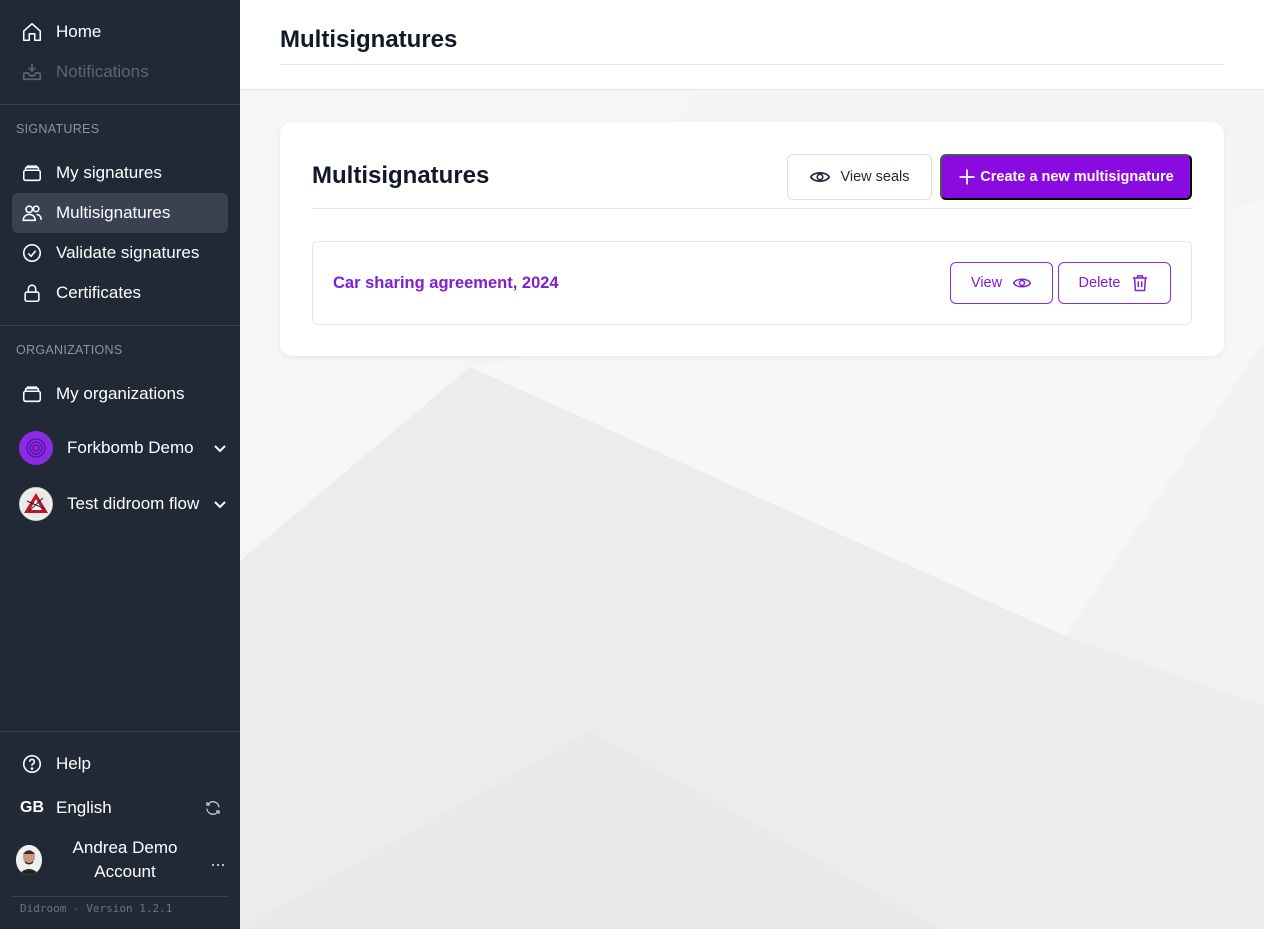 This screenshot has height=929, width=1264. What do you see at coordinates (32, 807) in the screenshot?
I see `language-code: GB` at bounding box center [32, 807].